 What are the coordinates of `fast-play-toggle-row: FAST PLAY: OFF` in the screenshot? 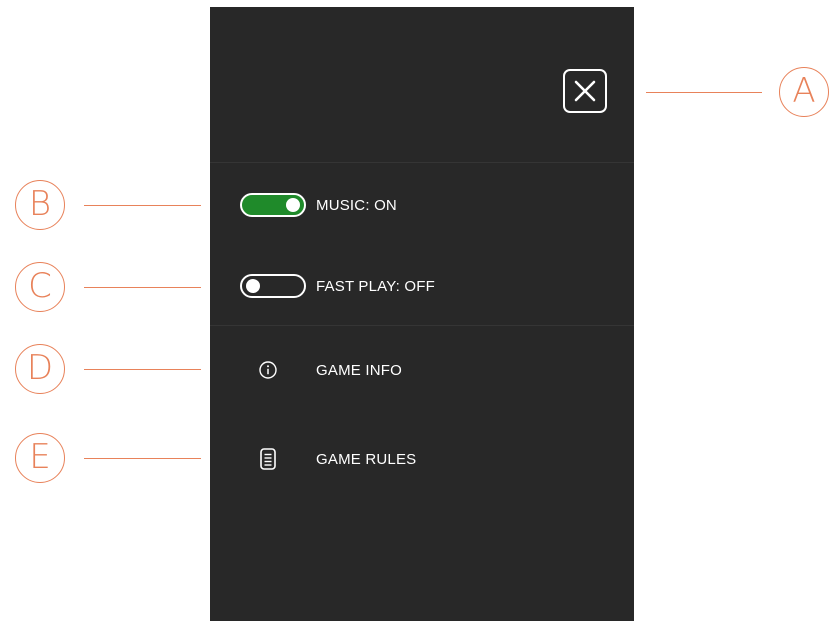 It's located at (337, 286).